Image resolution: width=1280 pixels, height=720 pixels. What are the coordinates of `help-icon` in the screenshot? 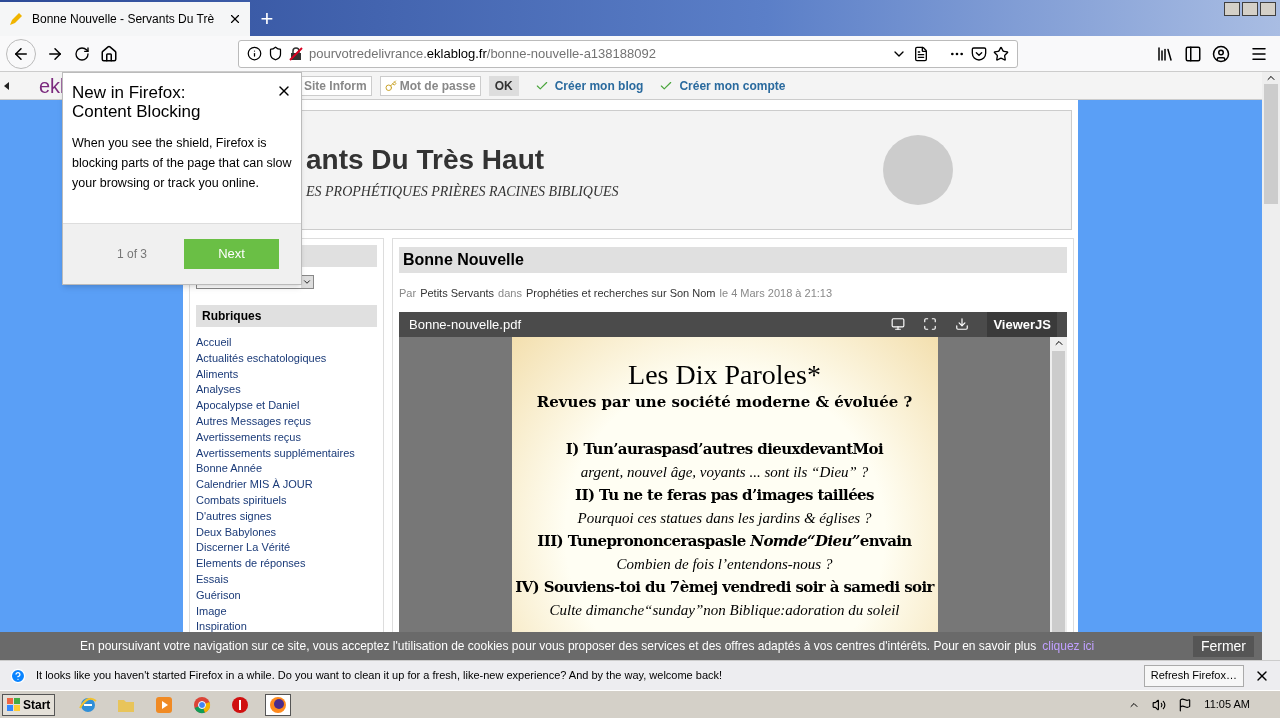 It's located at (18, 675).